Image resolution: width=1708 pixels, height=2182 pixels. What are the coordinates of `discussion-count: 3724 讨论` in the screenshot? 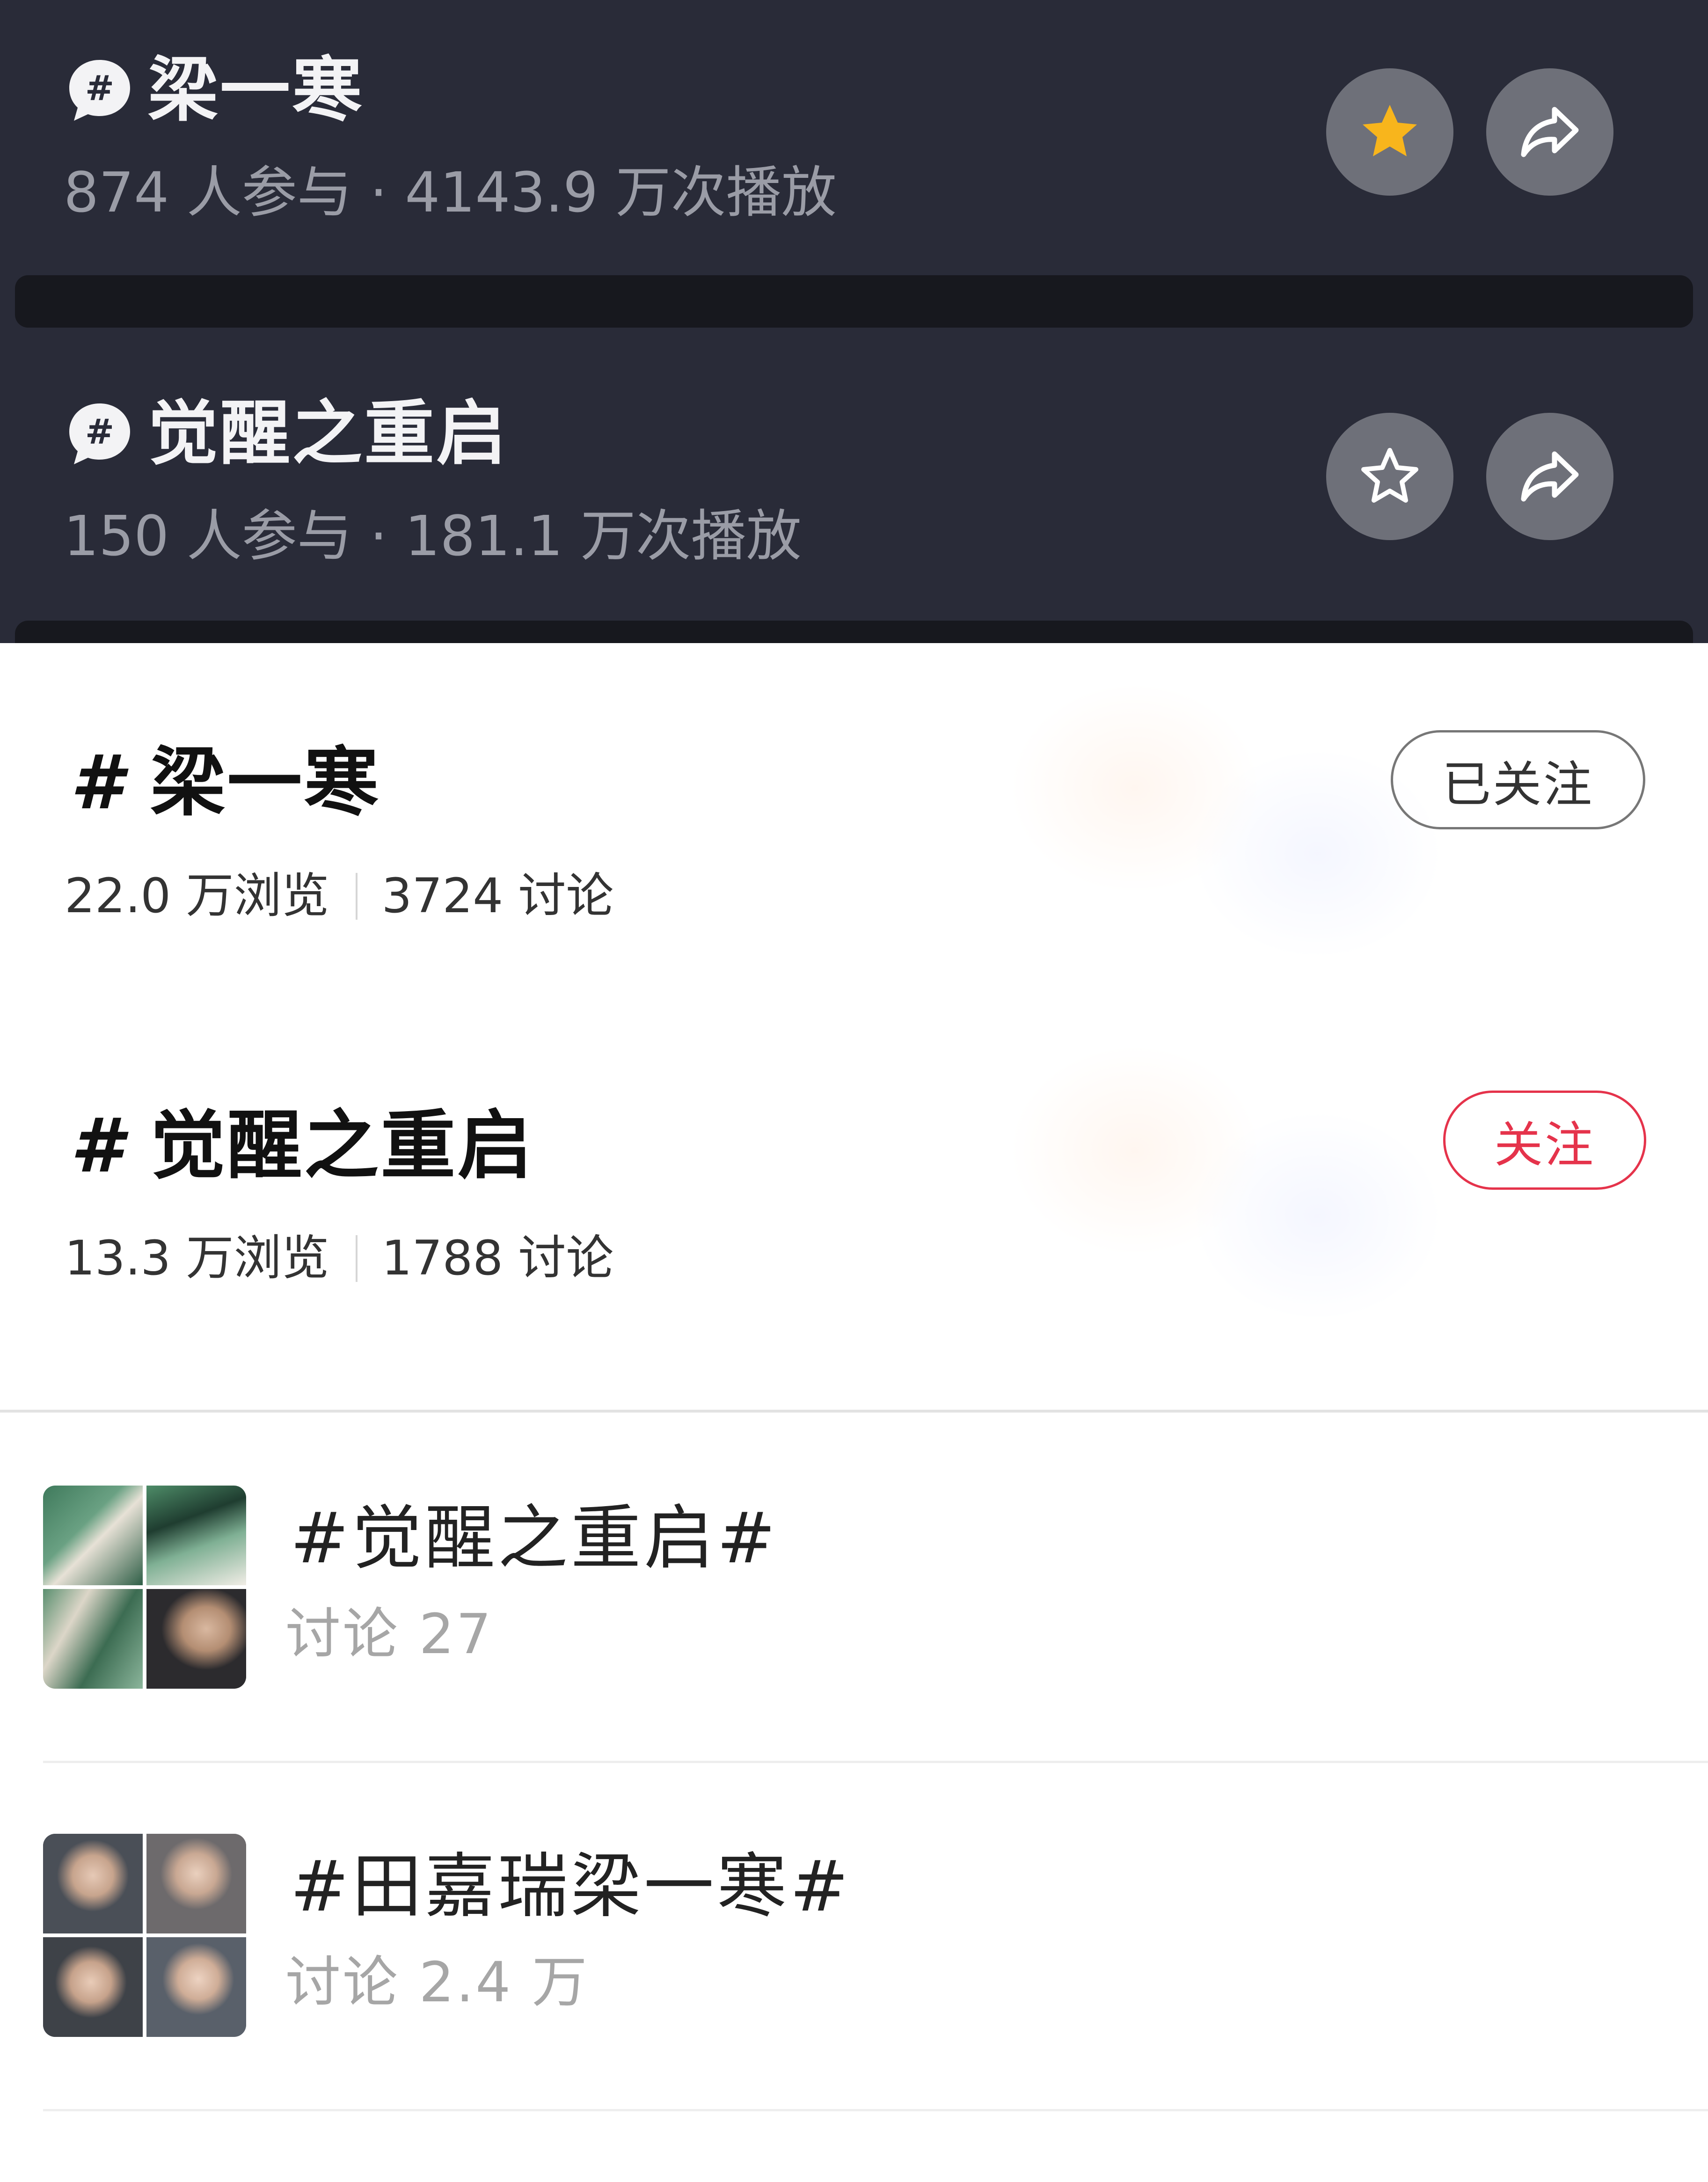 It's located at (497, 896).